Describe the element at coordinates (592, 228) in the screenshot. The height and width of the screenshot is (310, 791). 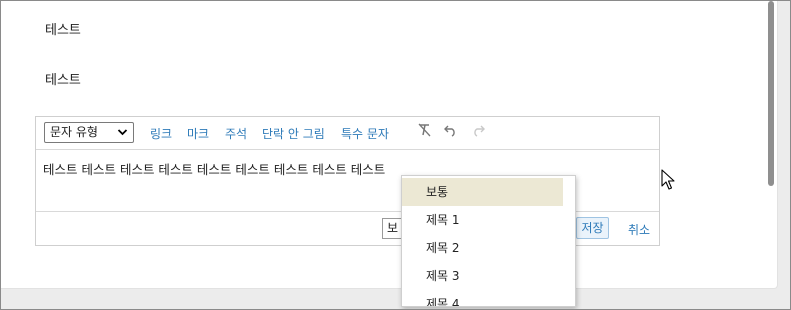
I see `save-button: 저장` at that location.